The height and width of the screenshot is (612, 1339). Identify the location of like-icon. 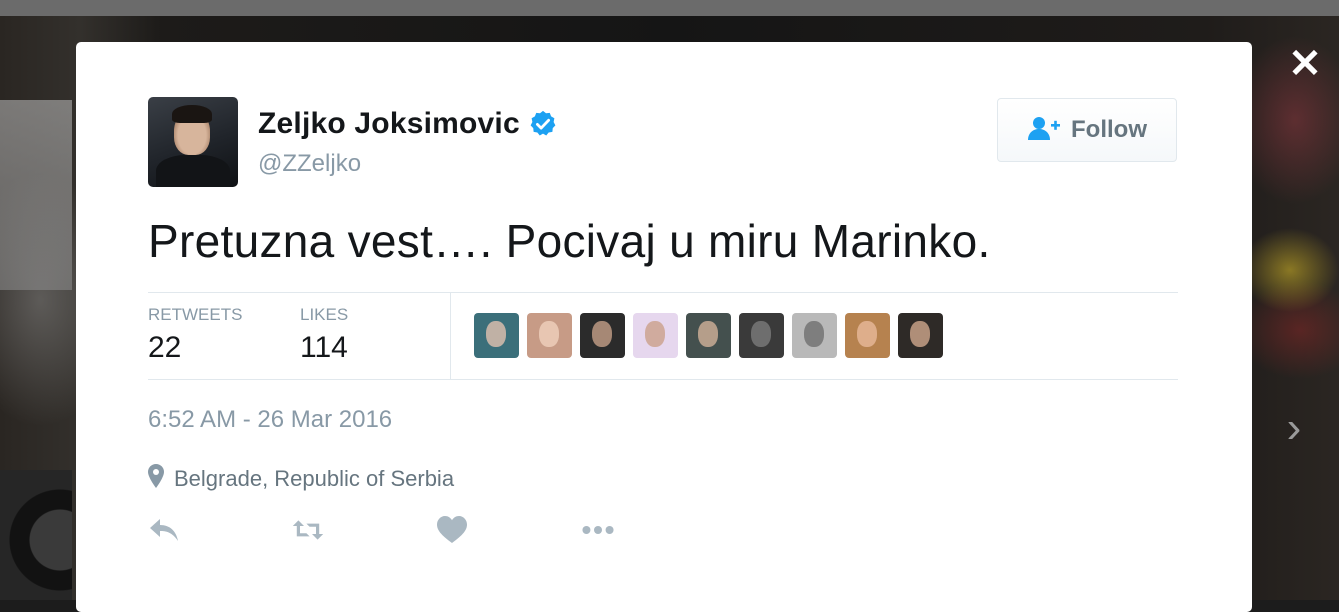
(452, 530).